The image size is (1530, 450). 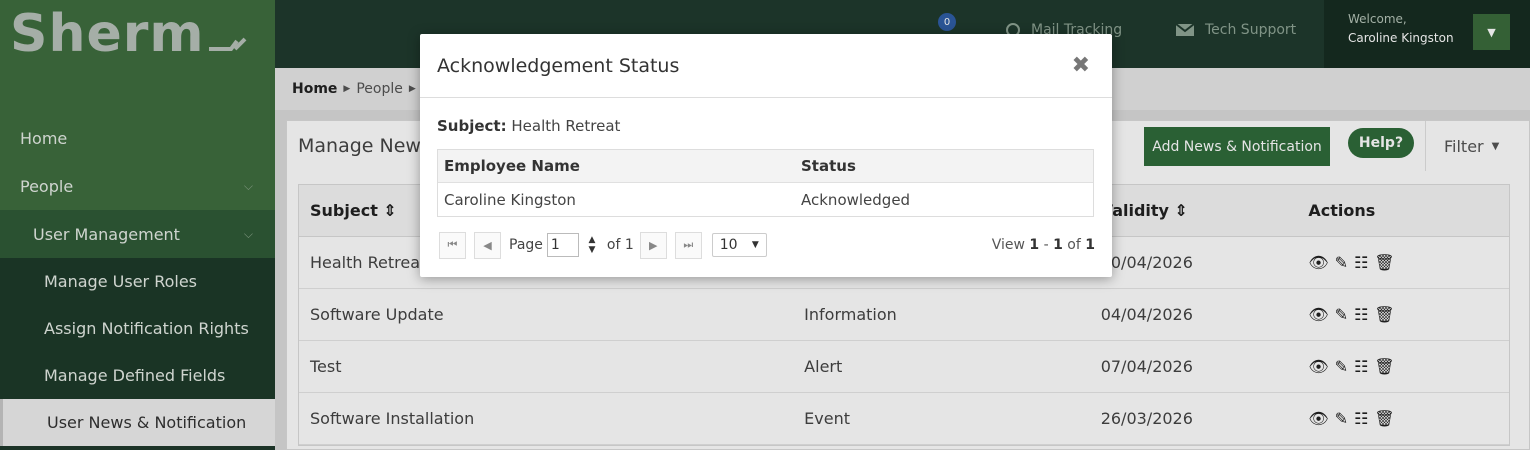 I want to click on last-page-button: ⏭, so click(x=688, y=245).